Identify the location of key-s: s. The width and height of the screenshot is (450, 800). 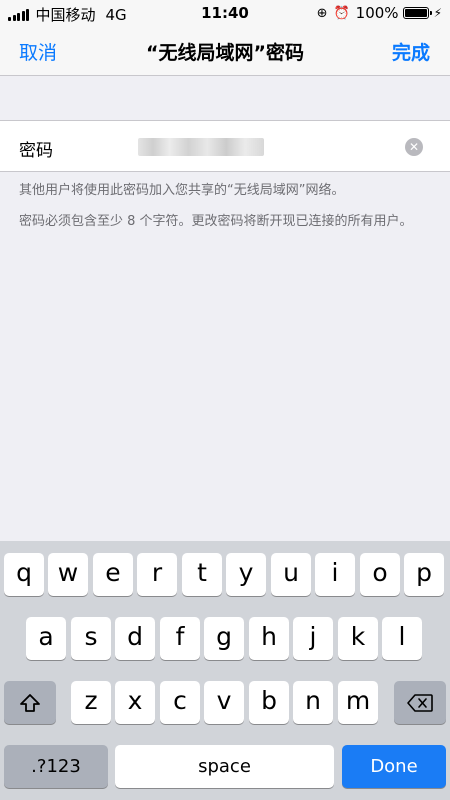
(91, 638).